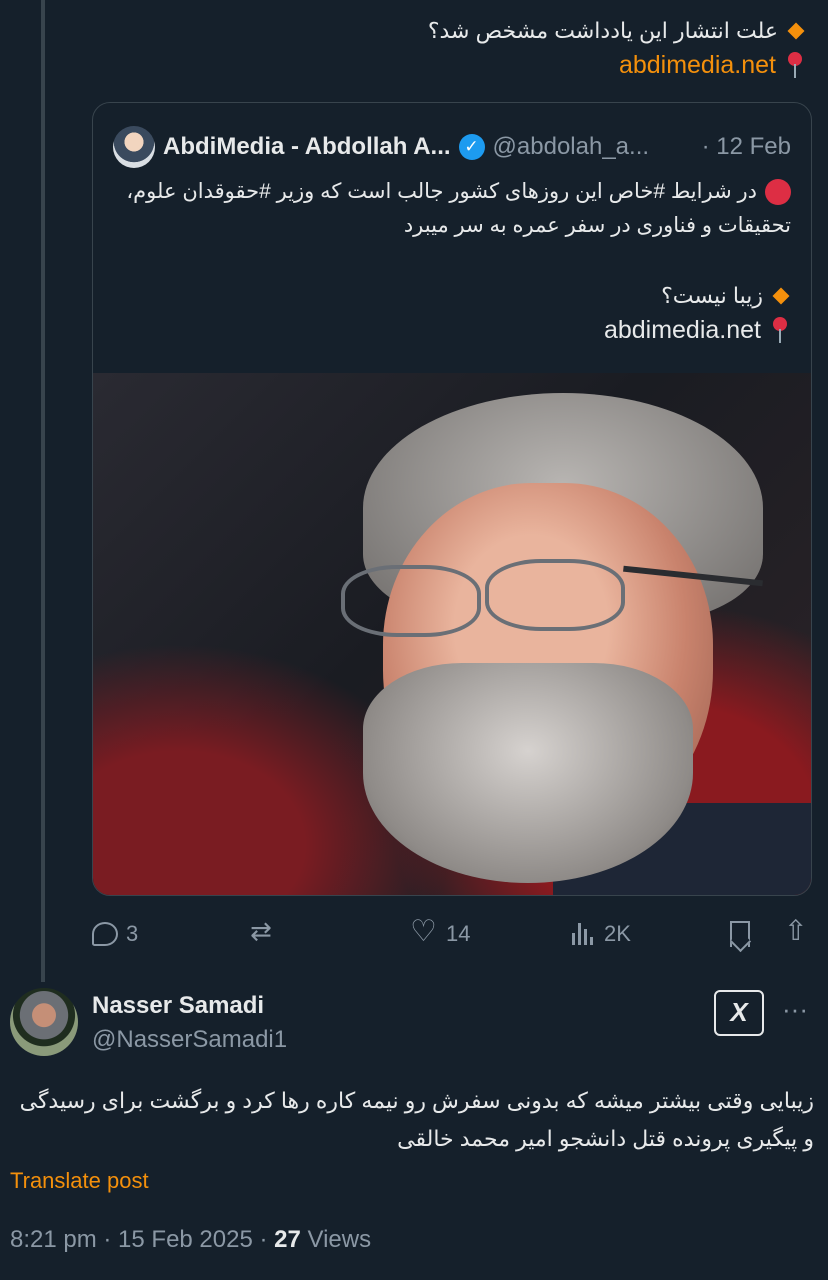 This screenshot has width=828, height=1280. What do you see at coordinates (778, 192) in the screenshot?
I see `red-circle-icon` at bounding box center [778, 192].